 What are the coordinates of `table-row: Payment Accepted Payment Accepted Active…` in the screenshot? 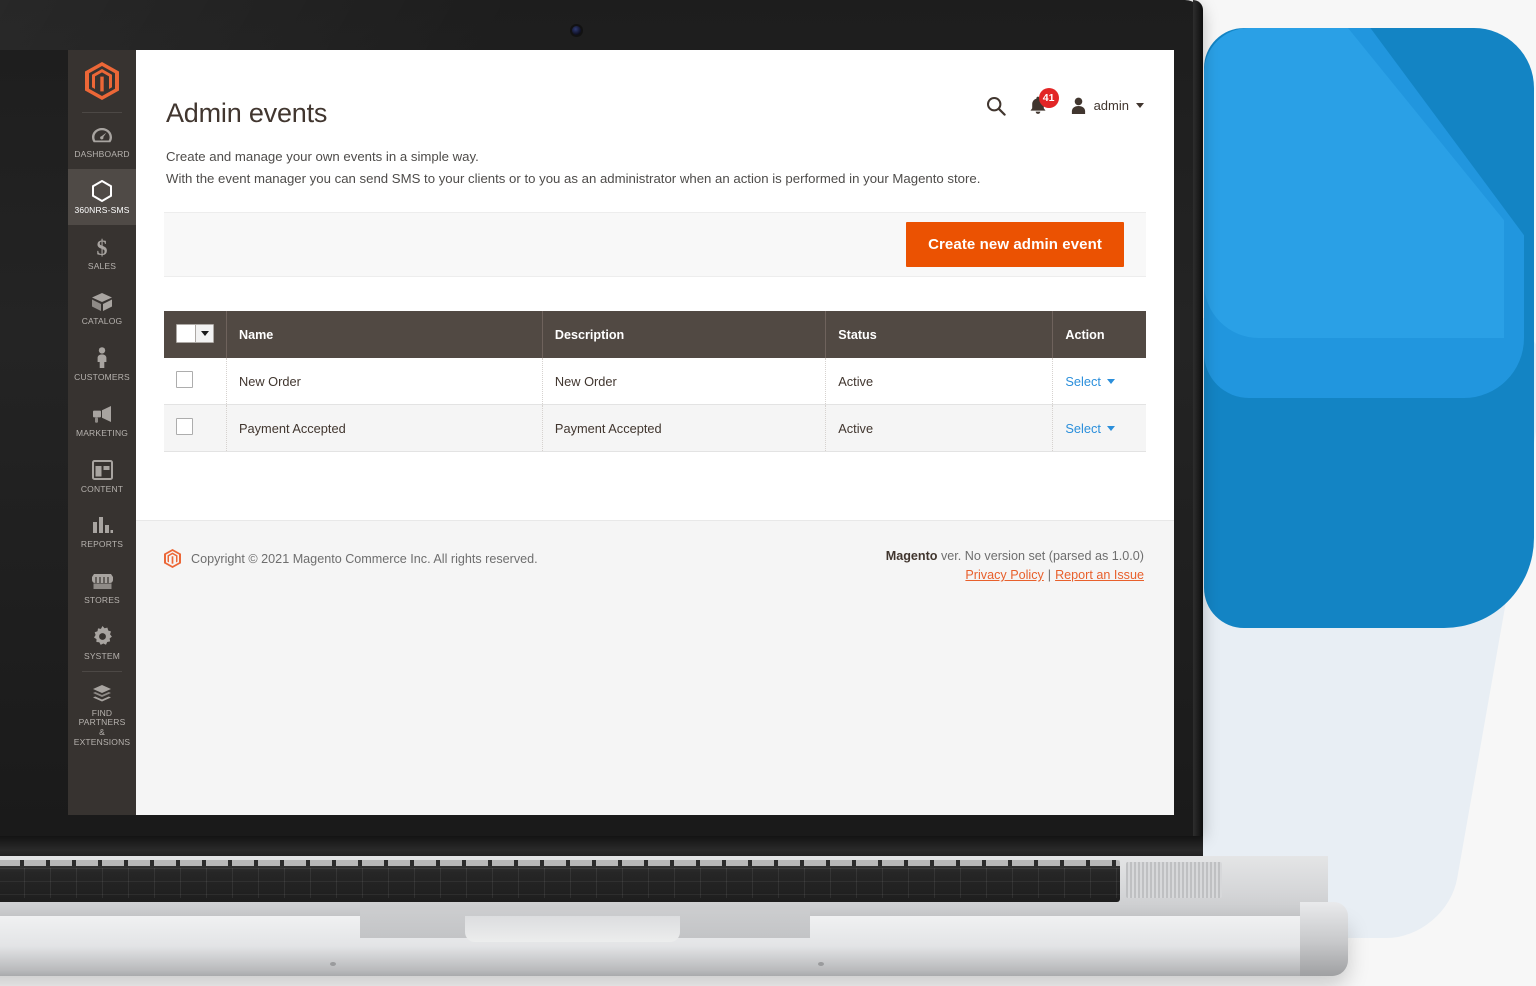 It's located at (655, 428).